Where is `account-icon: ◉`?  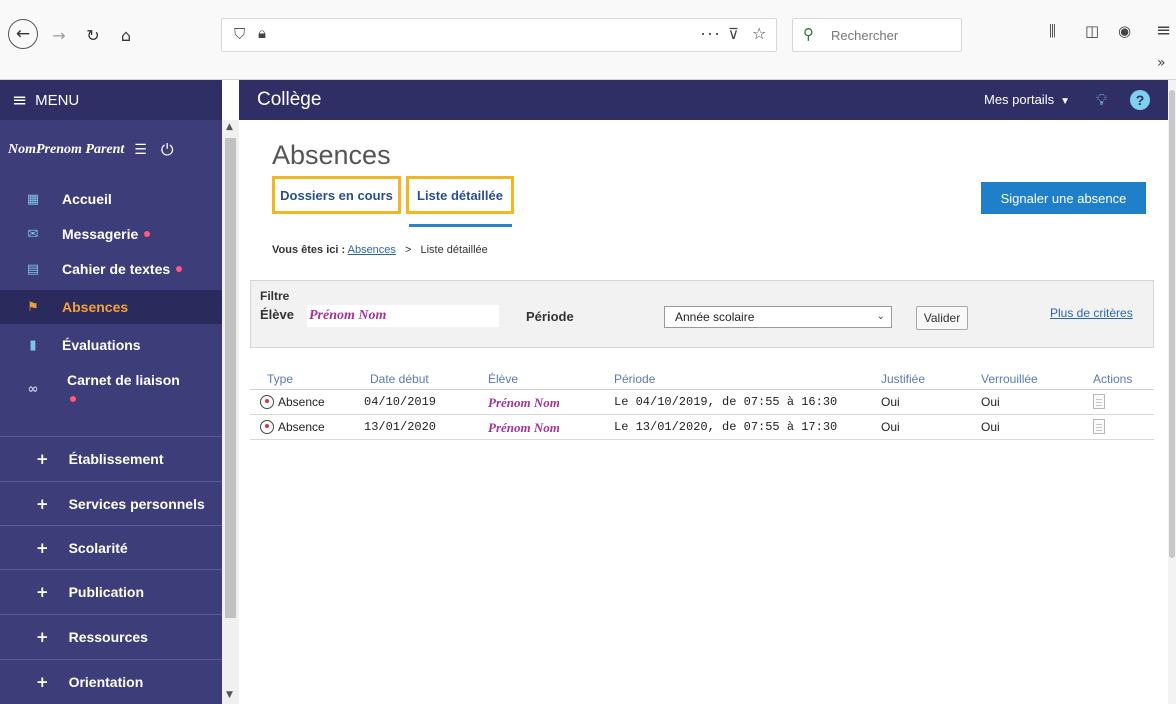 account-icon: ◉ is located at coordinates (1124, 31).